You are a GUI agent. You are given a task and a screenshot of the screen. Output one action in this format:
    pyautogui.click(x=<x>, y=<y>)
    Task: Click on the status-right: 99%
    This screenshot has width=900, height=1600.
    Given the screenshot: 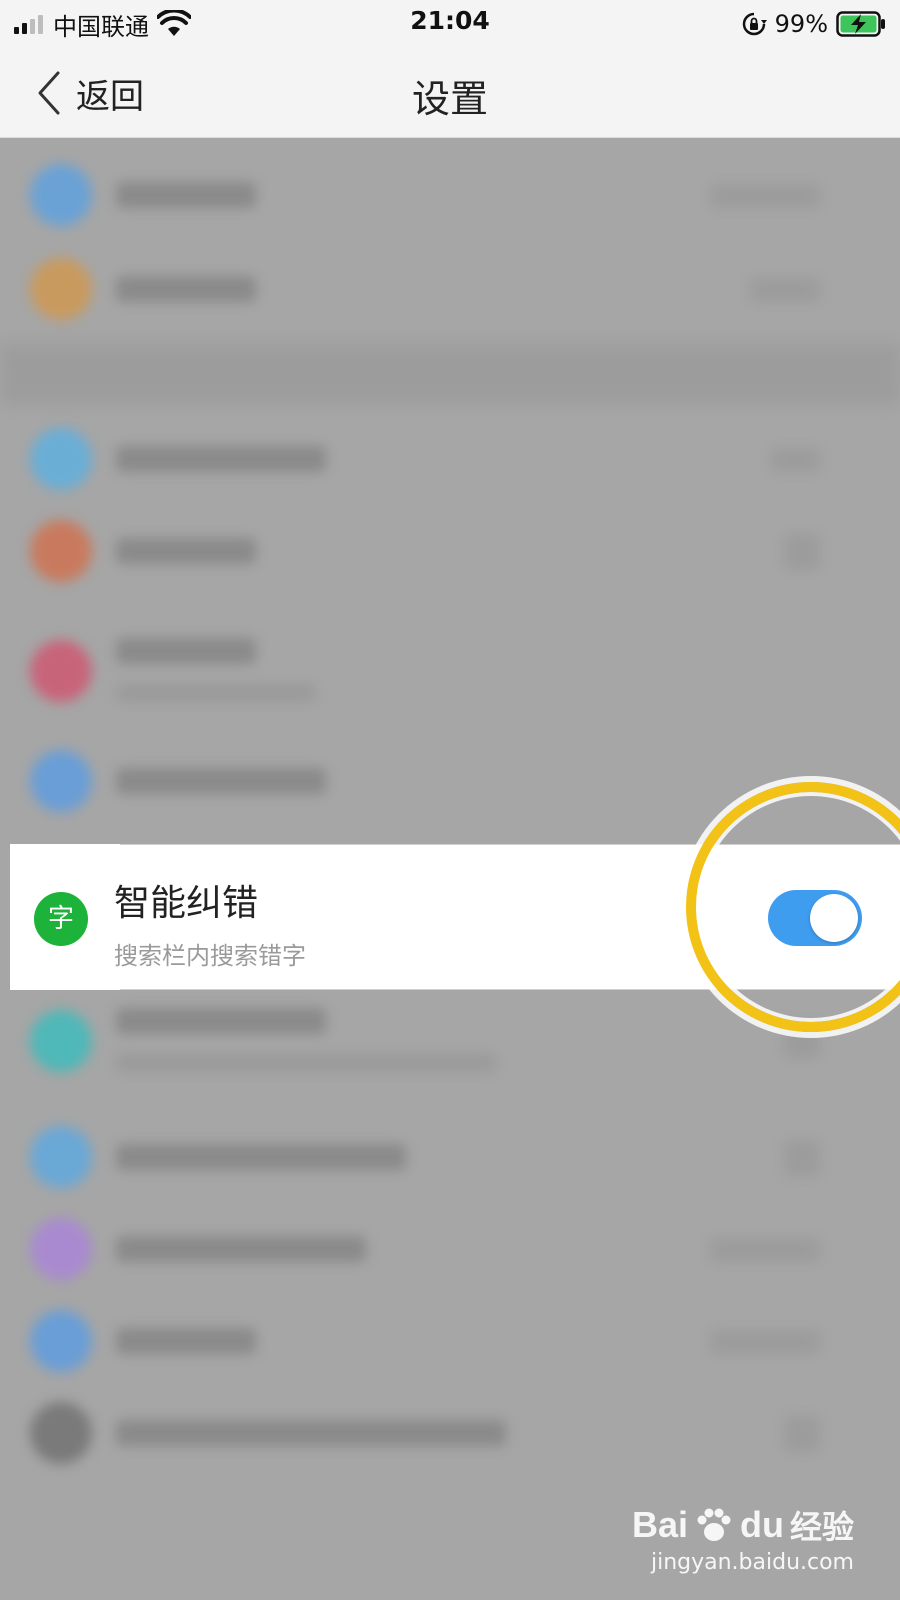 What is the action you would take?
    pyautogui.click(x=813, y=24)
    